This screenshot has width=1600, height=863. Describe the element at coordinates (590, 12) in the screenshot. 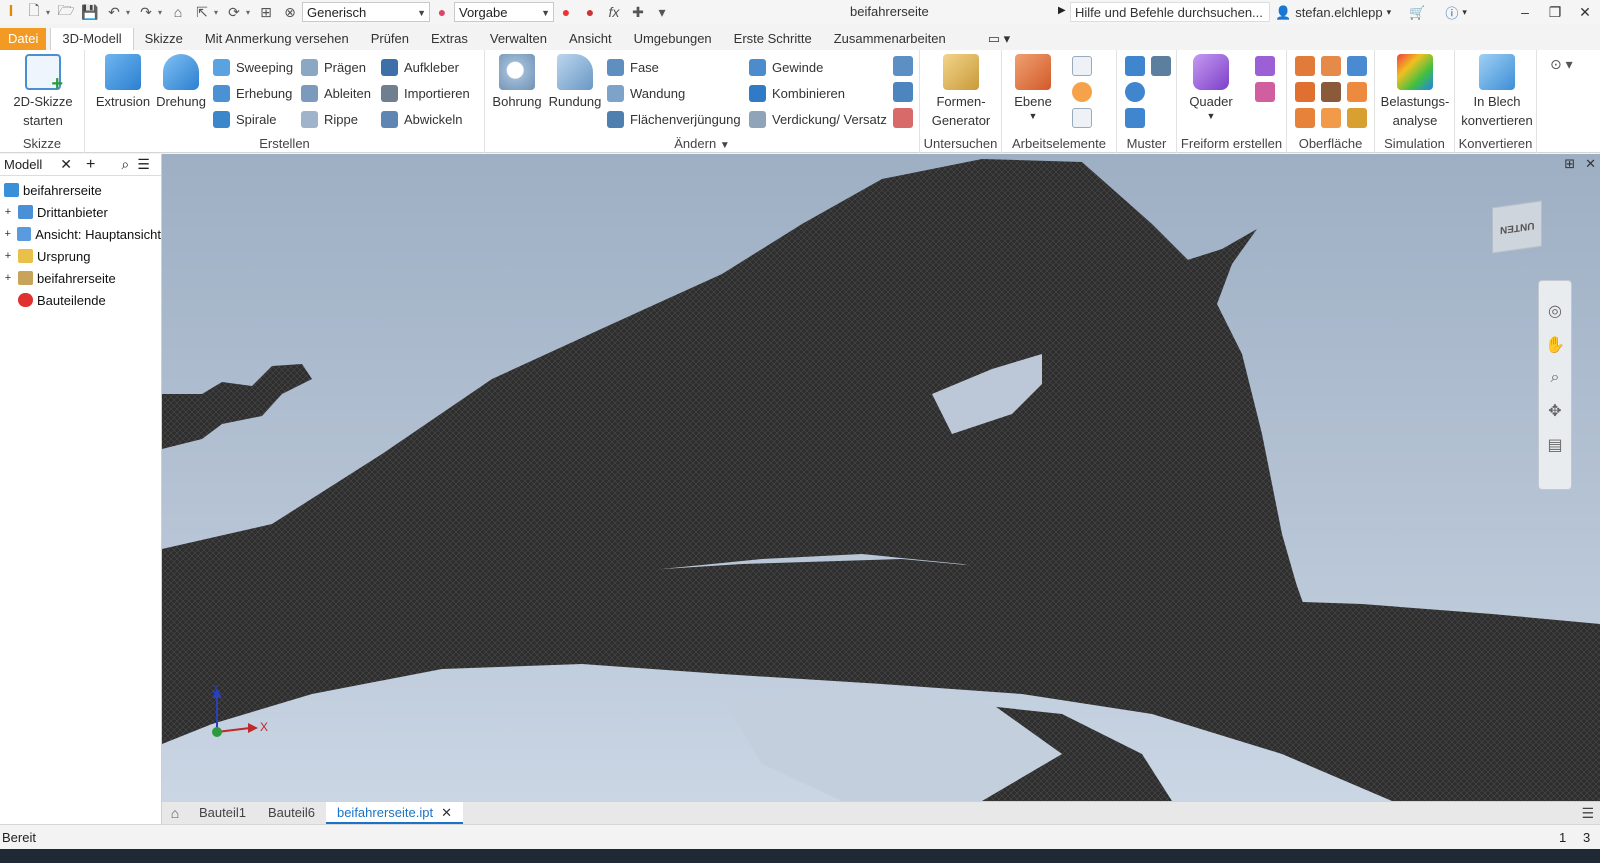

I see `clear-appearance-icon: ●` at that location.